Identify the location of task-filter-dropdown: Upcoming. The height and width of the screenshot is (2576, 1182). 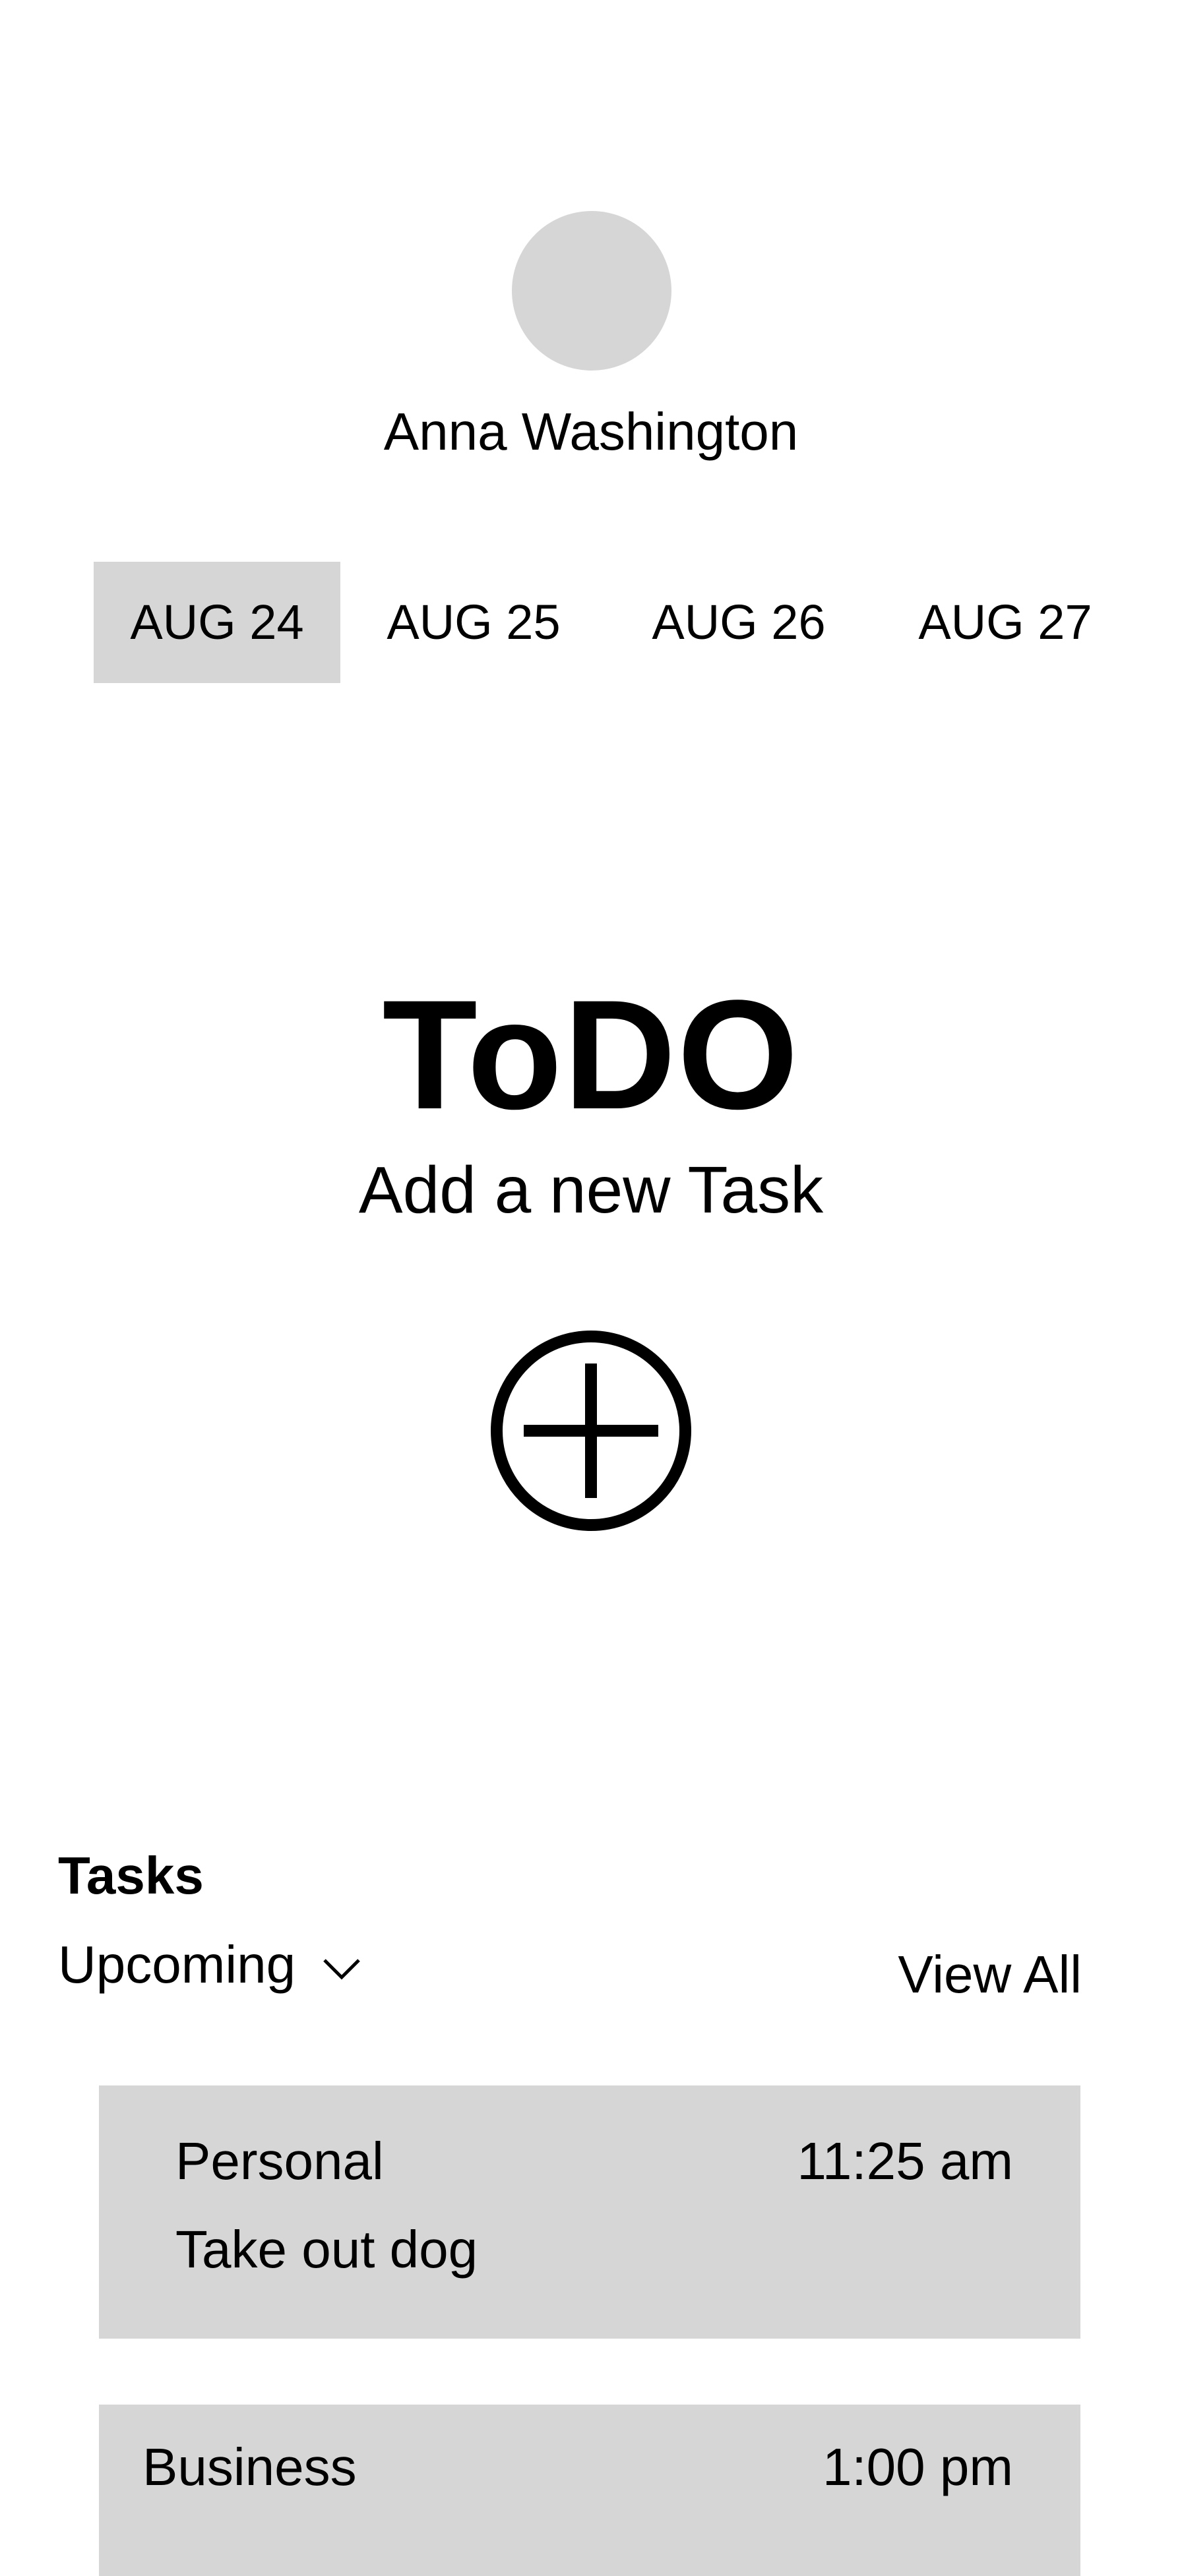
(210, 1965).